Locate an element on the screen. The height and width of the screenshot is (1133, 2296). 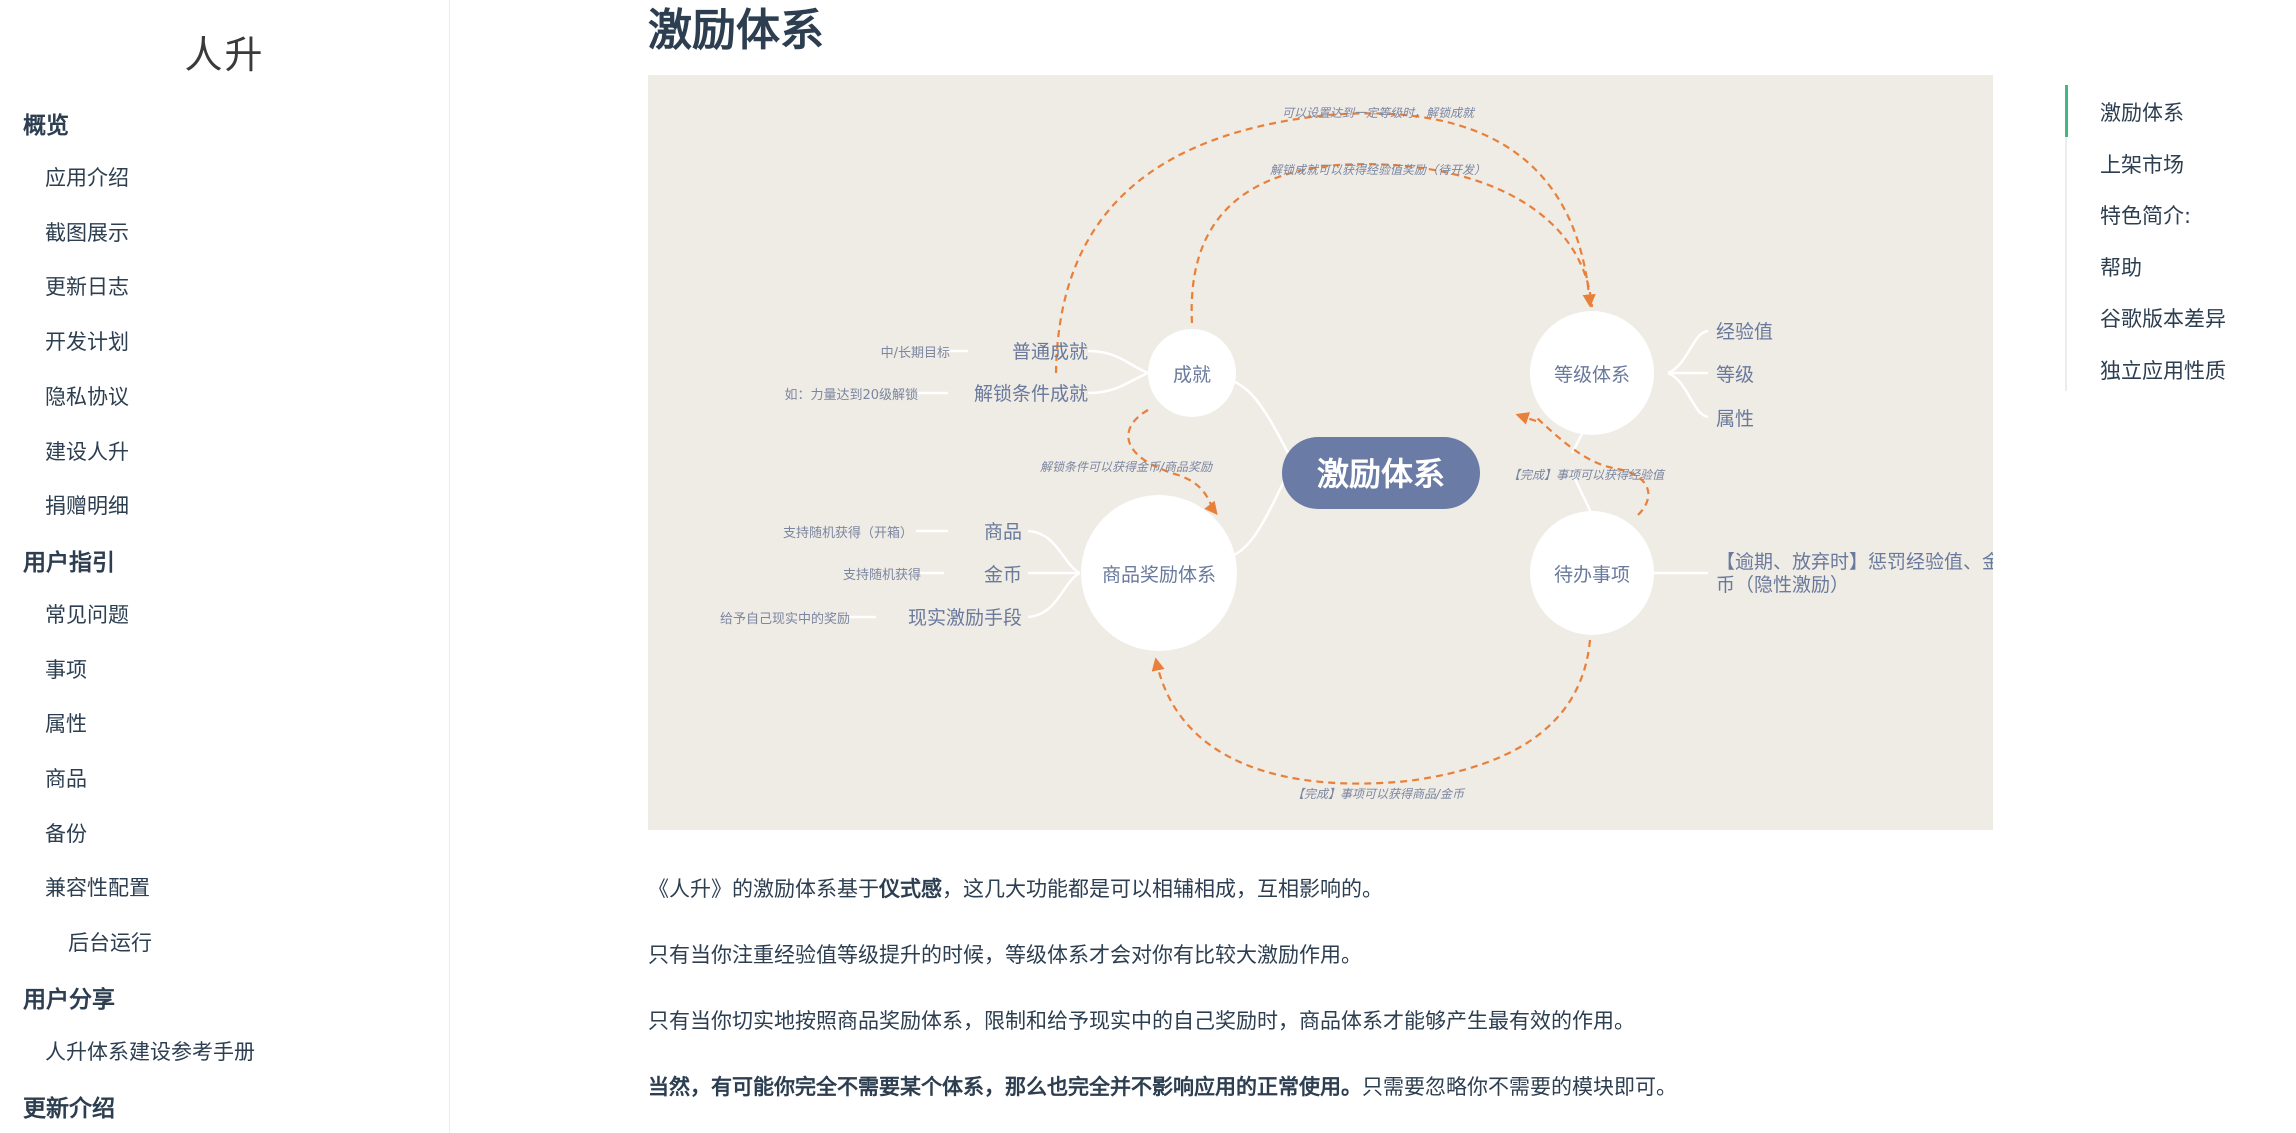
sidebar-item-privacy: 隐私协议 is located at coordinates (87, 396).